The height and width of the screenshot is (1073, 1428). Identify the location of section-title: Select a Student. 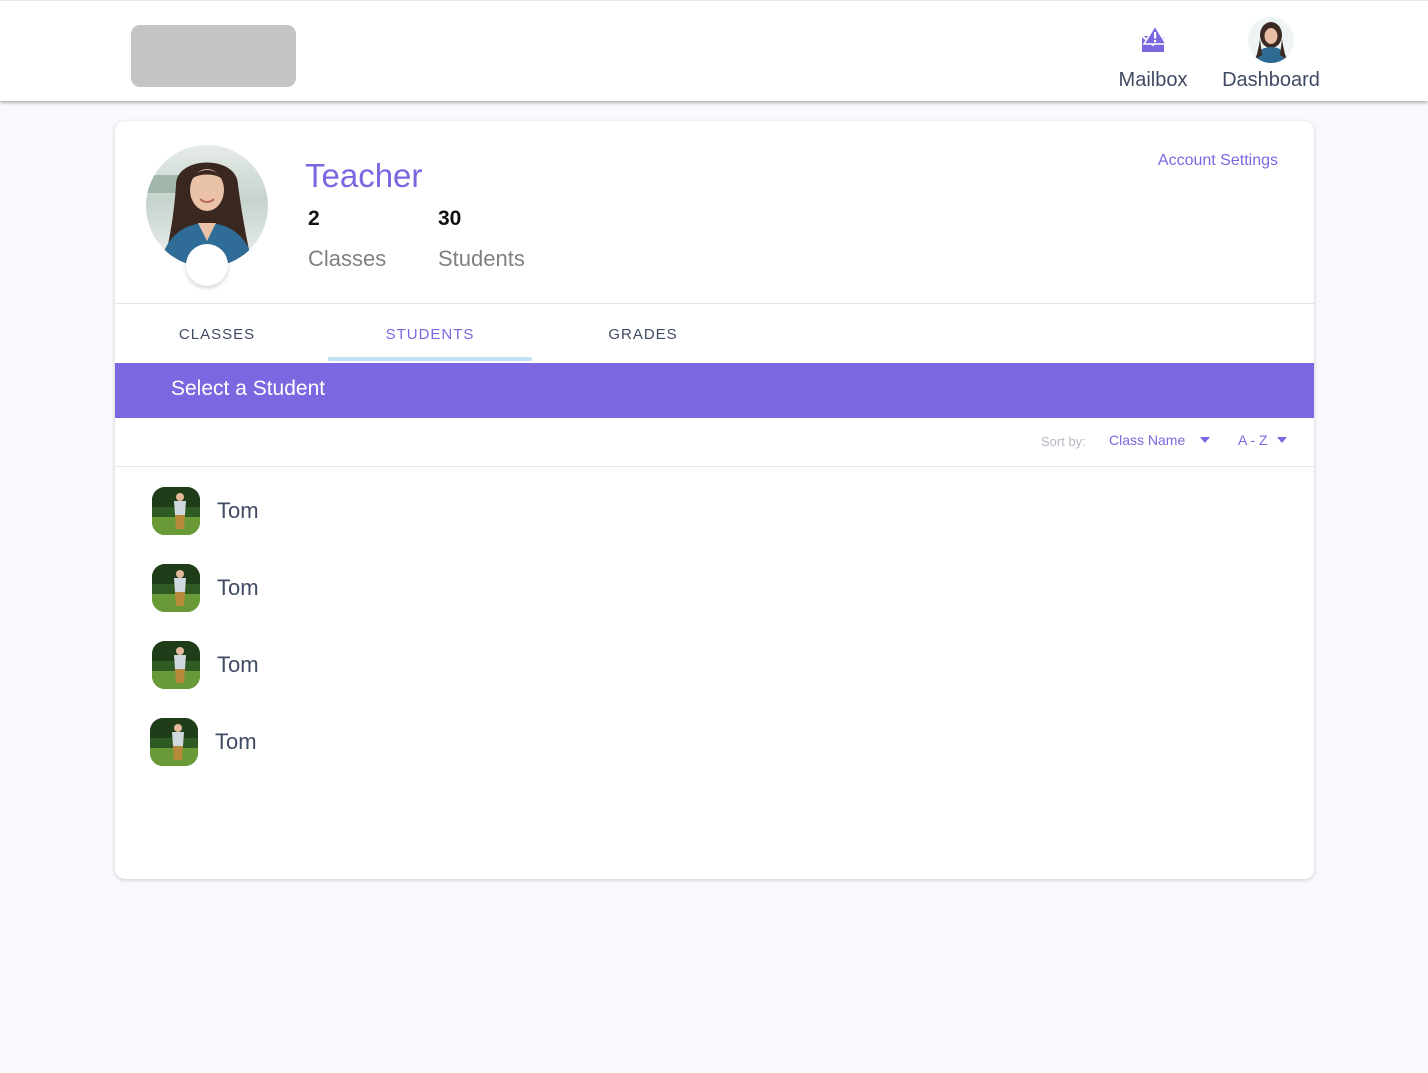
(248, 388).